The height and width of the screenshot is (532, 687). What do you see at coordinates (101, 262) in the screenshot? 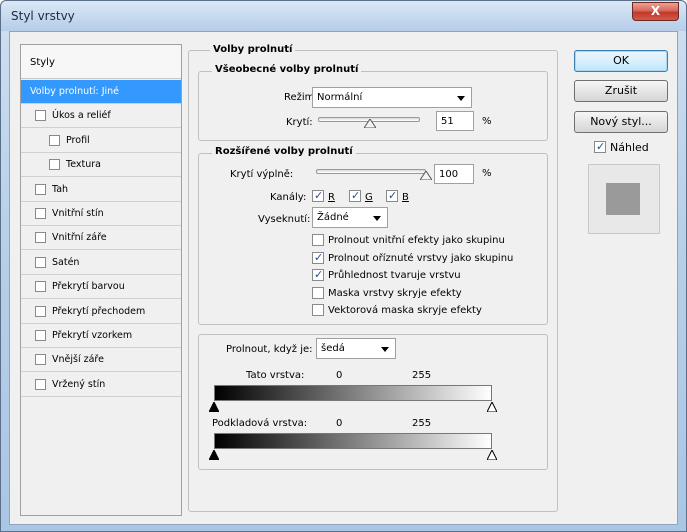
I see `style-item: Satén` at bounding box center [101, 262].